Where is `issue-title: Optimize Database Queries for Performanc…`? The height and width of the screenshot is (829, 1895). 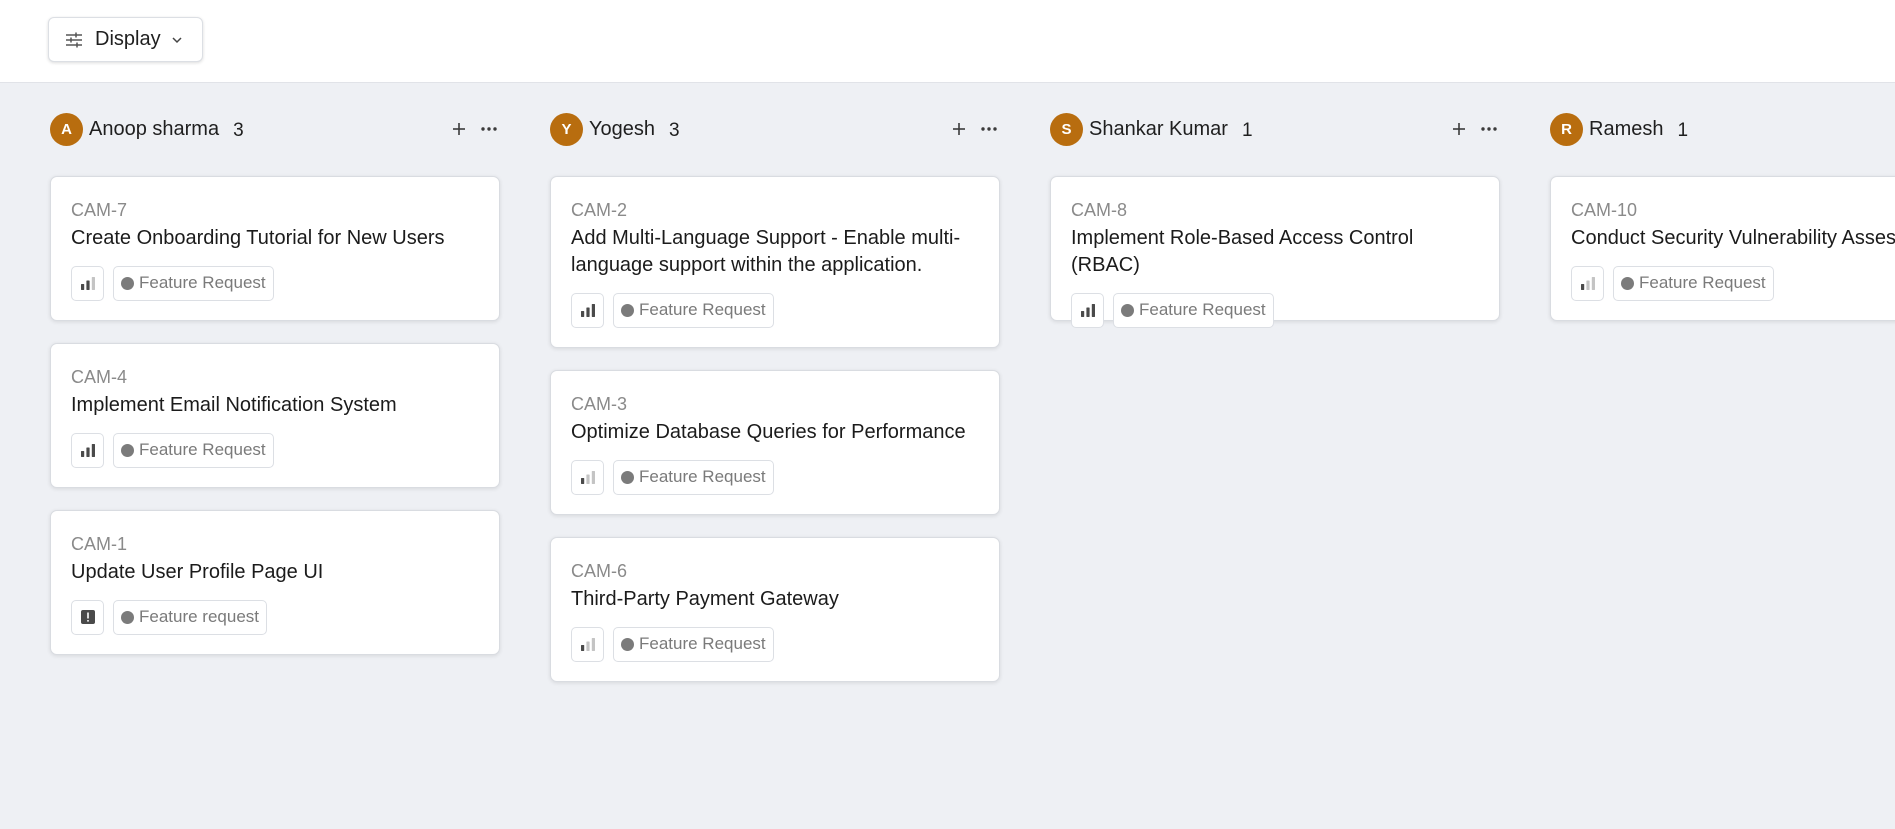 issue-title: Optimize Database Queries for Performanc… is located at coordinates (768, 432).